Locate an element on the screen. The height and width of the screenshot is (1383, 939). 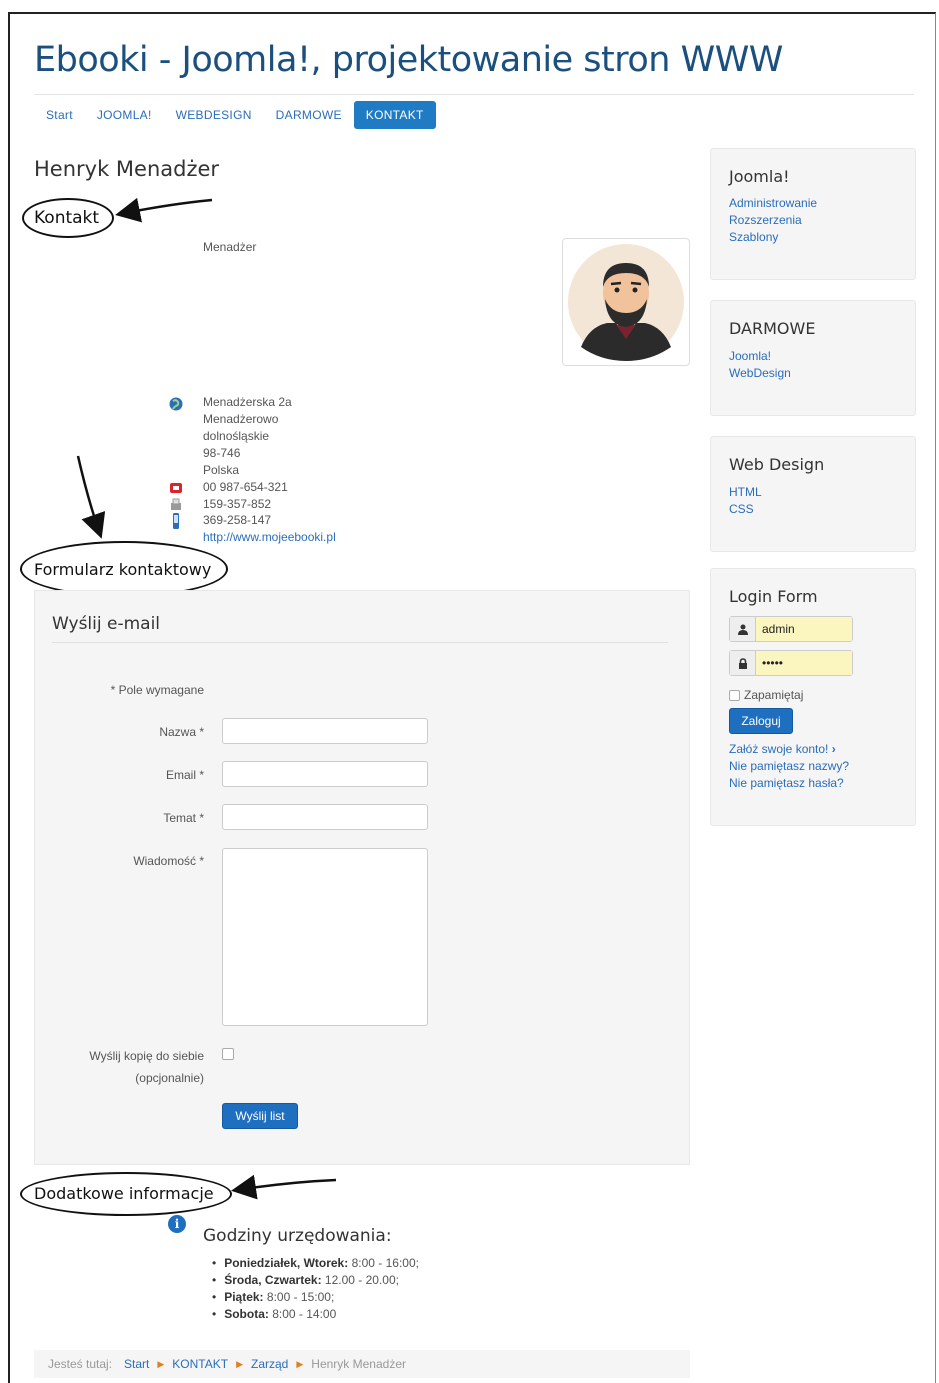
breadcrumb-prefix: Jesteś tutaj: is located at coordinates (80, 1364).